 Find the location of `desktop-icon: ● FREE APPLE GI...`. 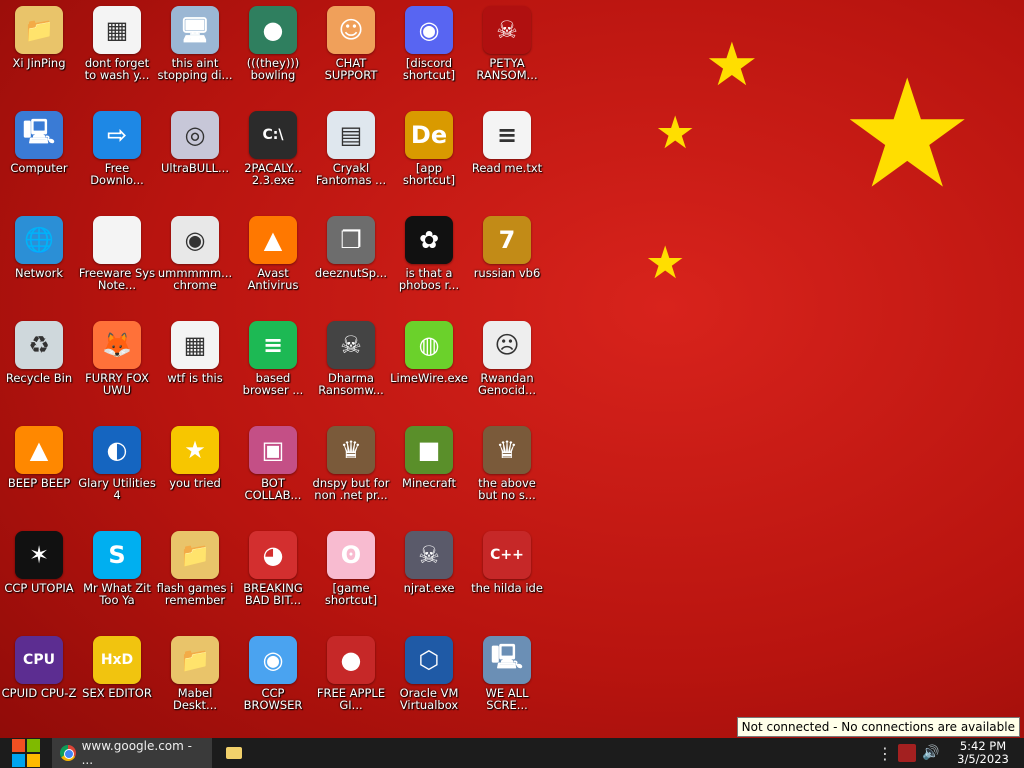

desktop-icon: ● FREE APPLE GI... is located at coordinates (351, 686).